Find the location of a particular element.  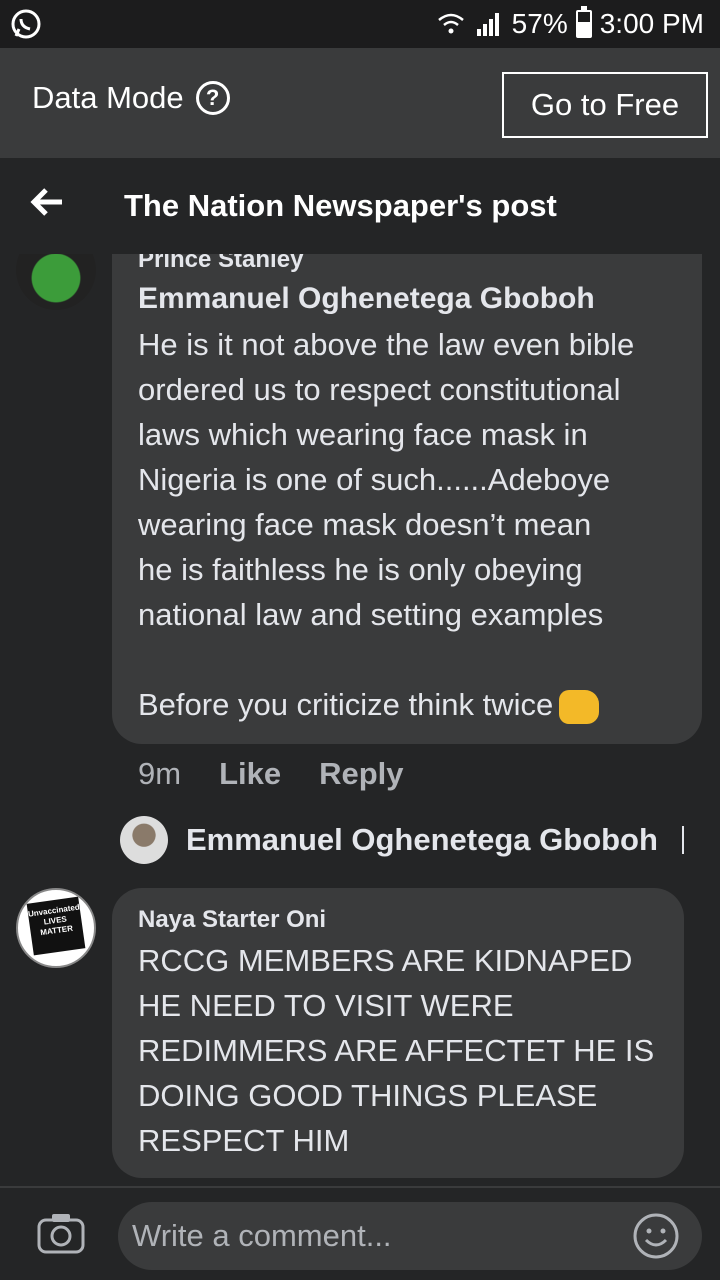

whatsapp-icon is located at coordinates (26, 24).